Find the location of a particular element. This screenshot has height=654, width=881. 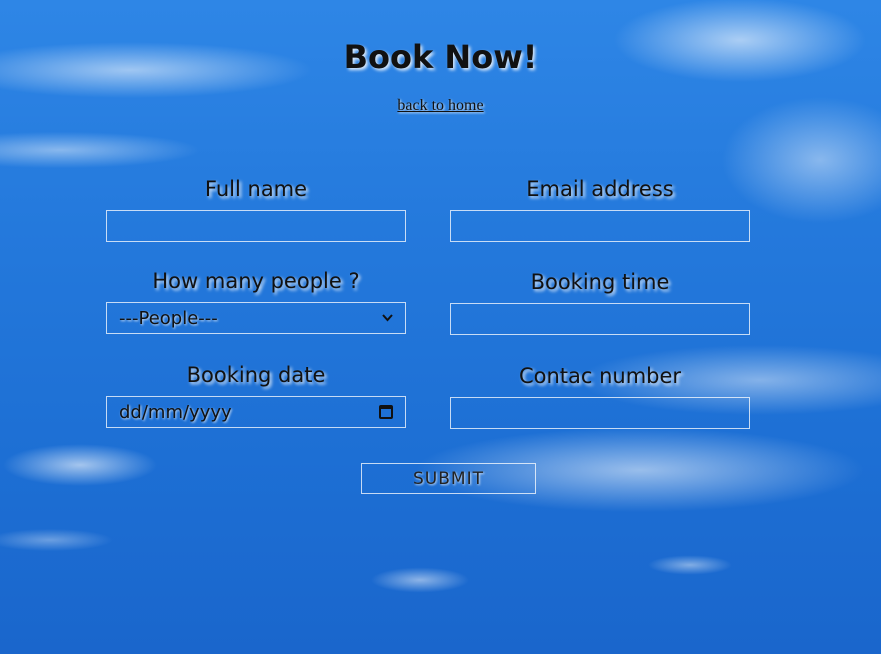

full-name-input is located at coordinates (256, 226).